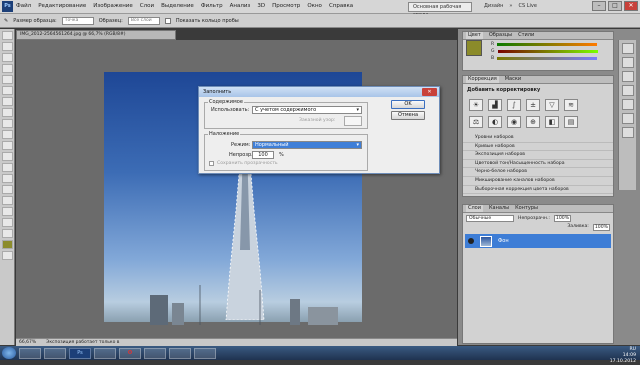 The width and height of the screenshot is (640, 365). What do you see at coordinates (627, 132) in the screenshot?
I see `brush-panel-icon` at bounding box center [627, 132].